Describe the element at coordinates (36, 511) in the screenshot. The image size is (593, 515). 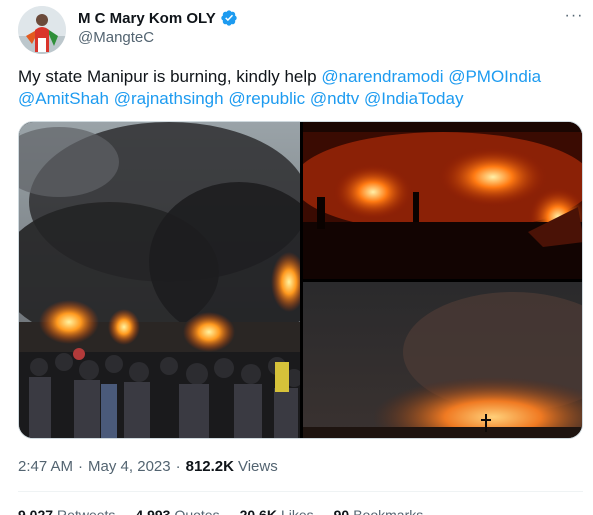
I see `retweets-count: 9,027` at that location.